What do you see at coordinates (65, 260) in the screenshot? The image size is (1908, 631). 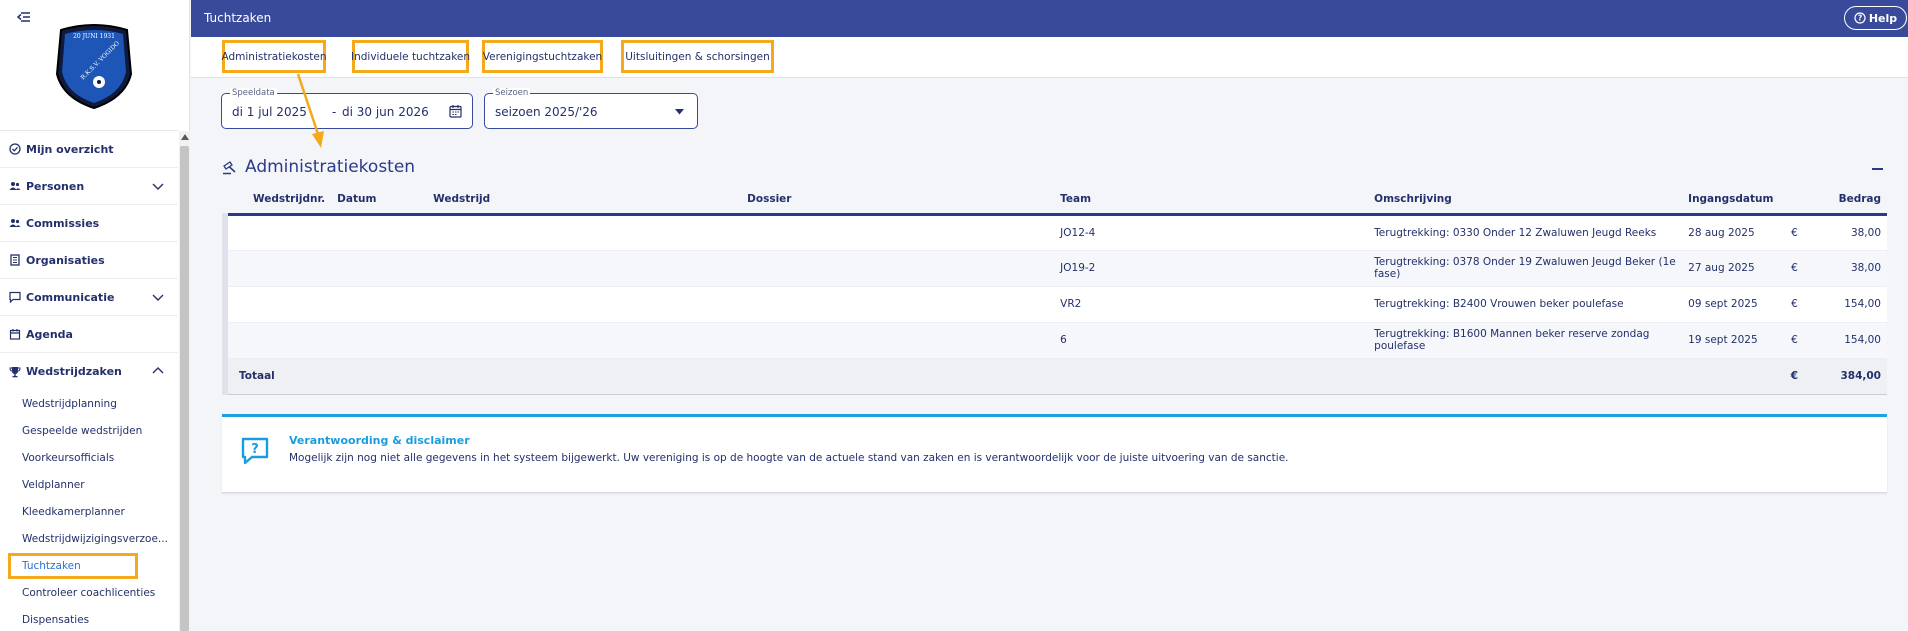 I see `sidebar-item-label: Organisaties` at bounding box center [65, 260].